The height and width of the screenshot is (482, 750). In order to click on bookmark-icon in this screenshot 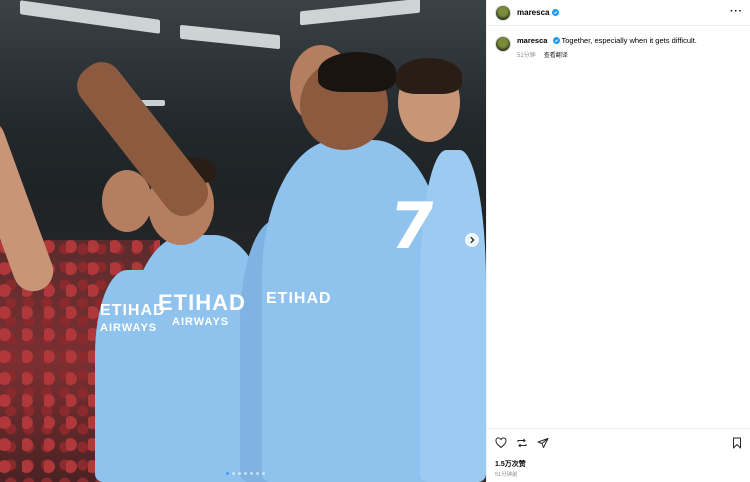, I will do `click(737, 443)`.